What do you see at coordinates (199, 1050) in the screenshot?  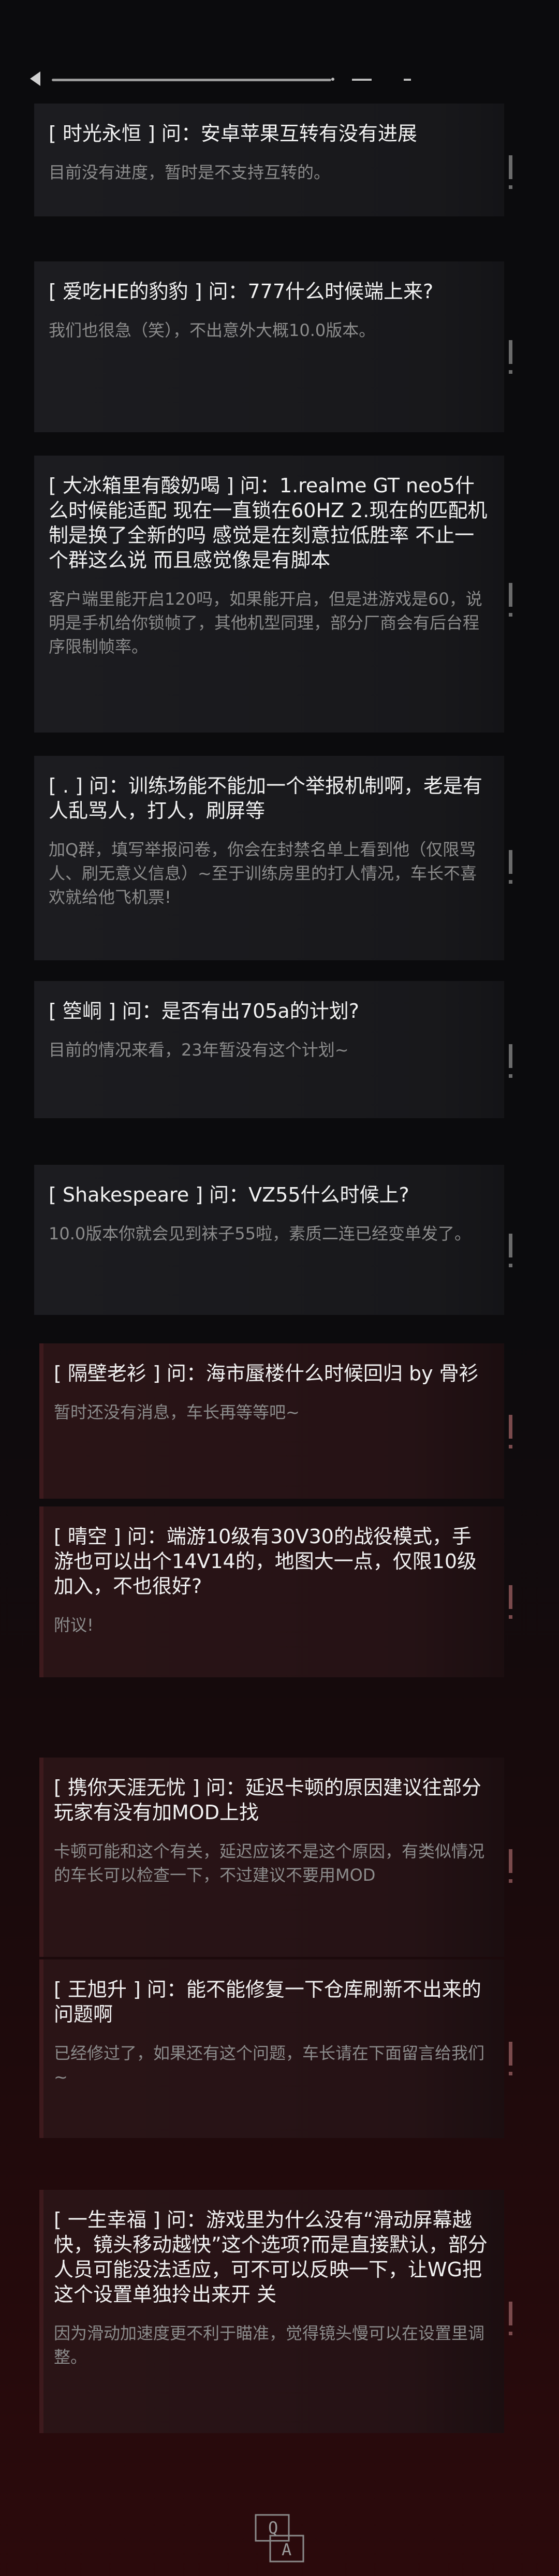 I see `answer-text: 目前的情况来看，23年暂没有这个计划~` at bounding box center [199, 1050].